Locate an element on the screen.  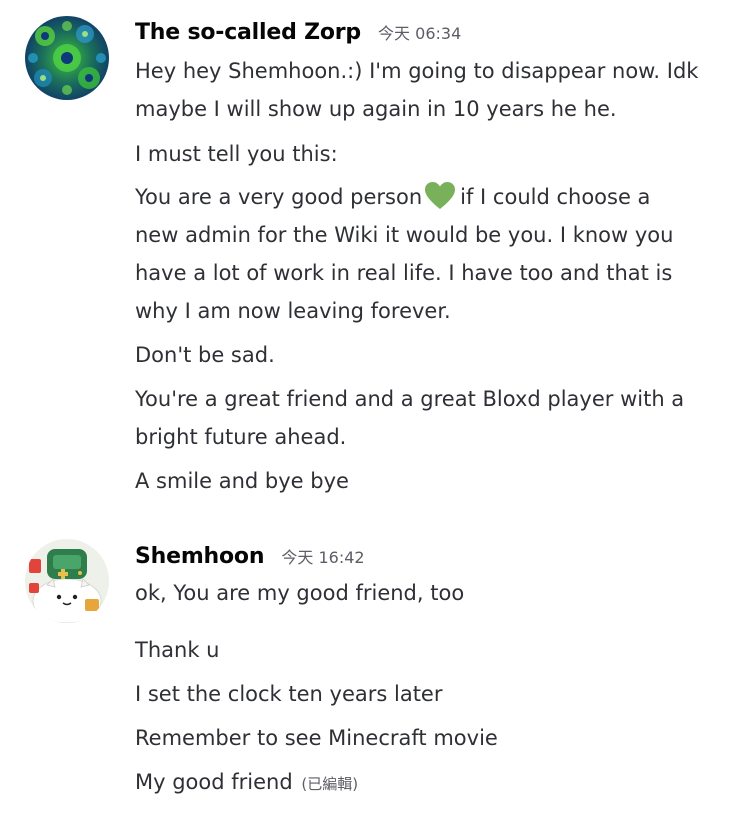
message-line: I set the clock ten years later is located at coordinates (289, 694).